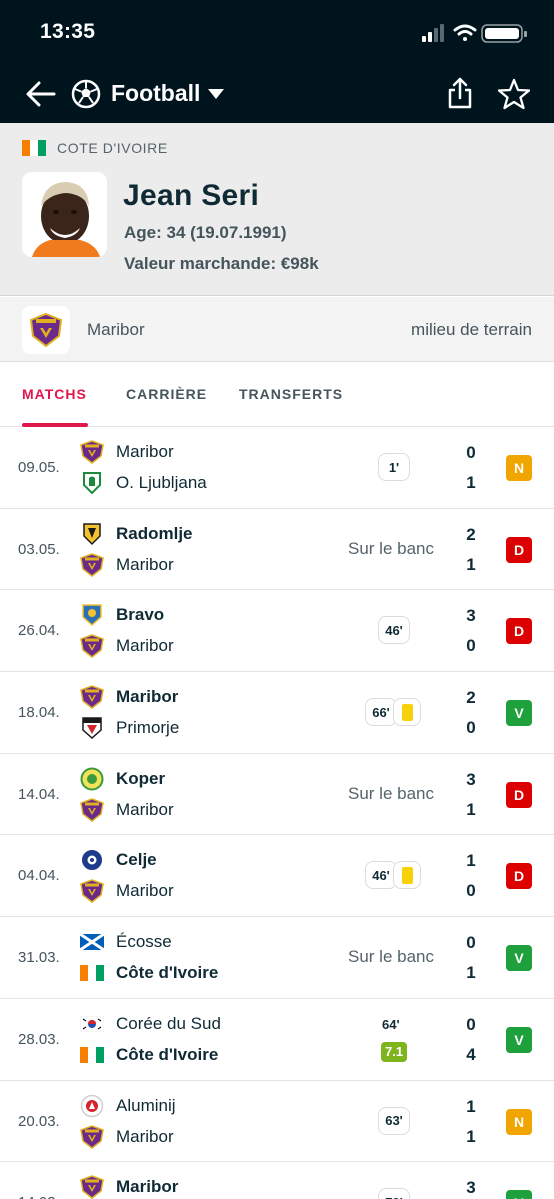  Describe the element at coordinates (394, 1051) in the screenshot. I see `match-rating-badge: 7.1` at that location.